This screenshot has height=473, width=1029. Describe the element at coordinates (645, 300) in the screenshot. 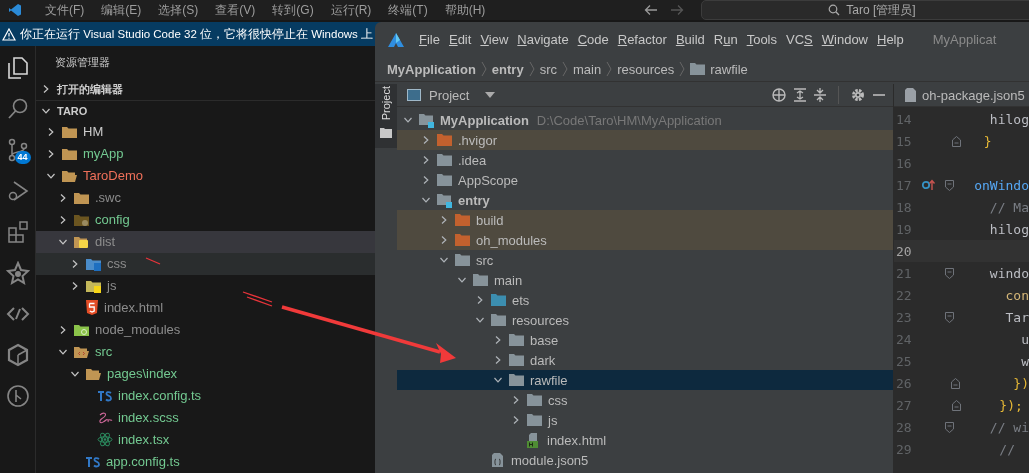

I see `project-tree-item: ets` at that location.